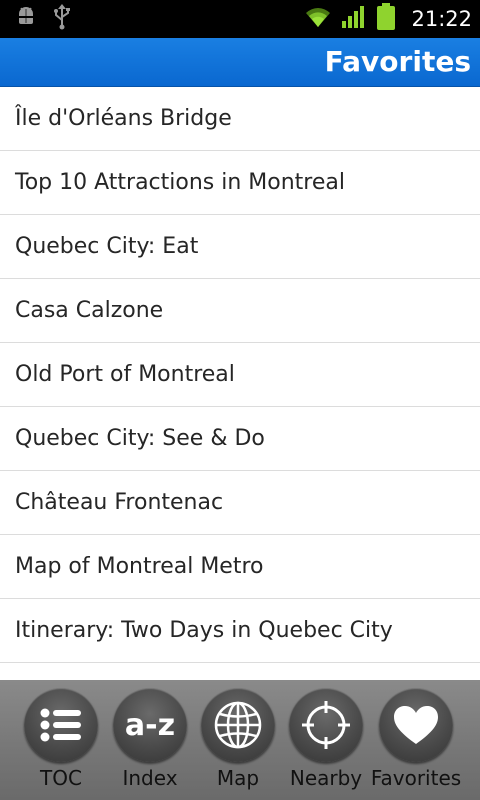 Image resolution: width=480 pixels, height=800 pixels. What do you see at coordinates (318, 19) in the screenshot?
I see `wifi-icon` at bounding box center [318, 19].